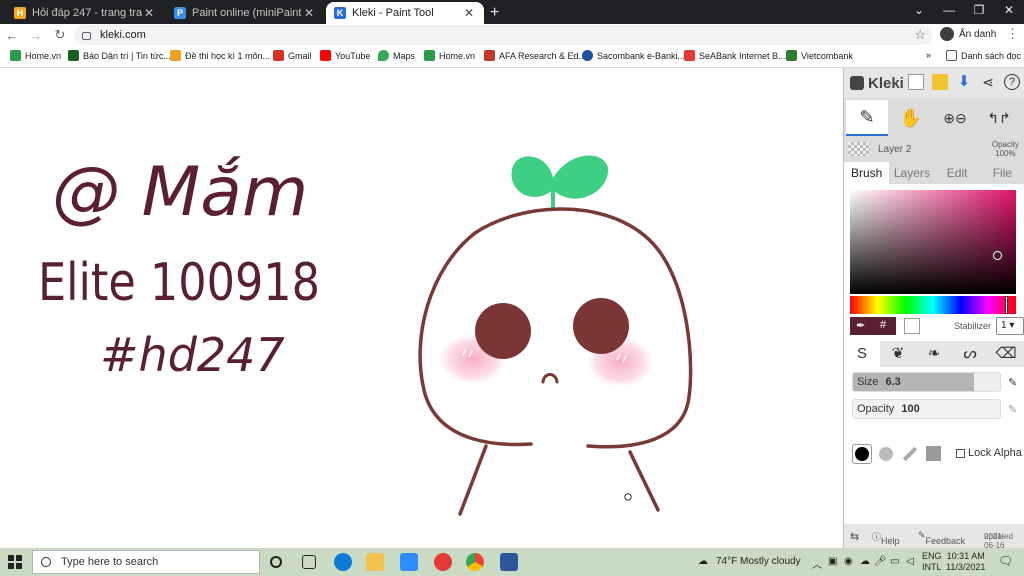 The height and width of the screenshot is (576, 1024). What do you see at coordinates (309, 562) in the screenshot?
I see `task-view-icon` at bounding box center [309, 562].